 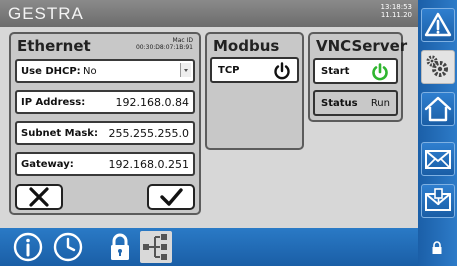 What do you see at coordinates (396, 7) in the screenshot?
I see `clock-time: 13:18:53` at bounding box center [396, 7].